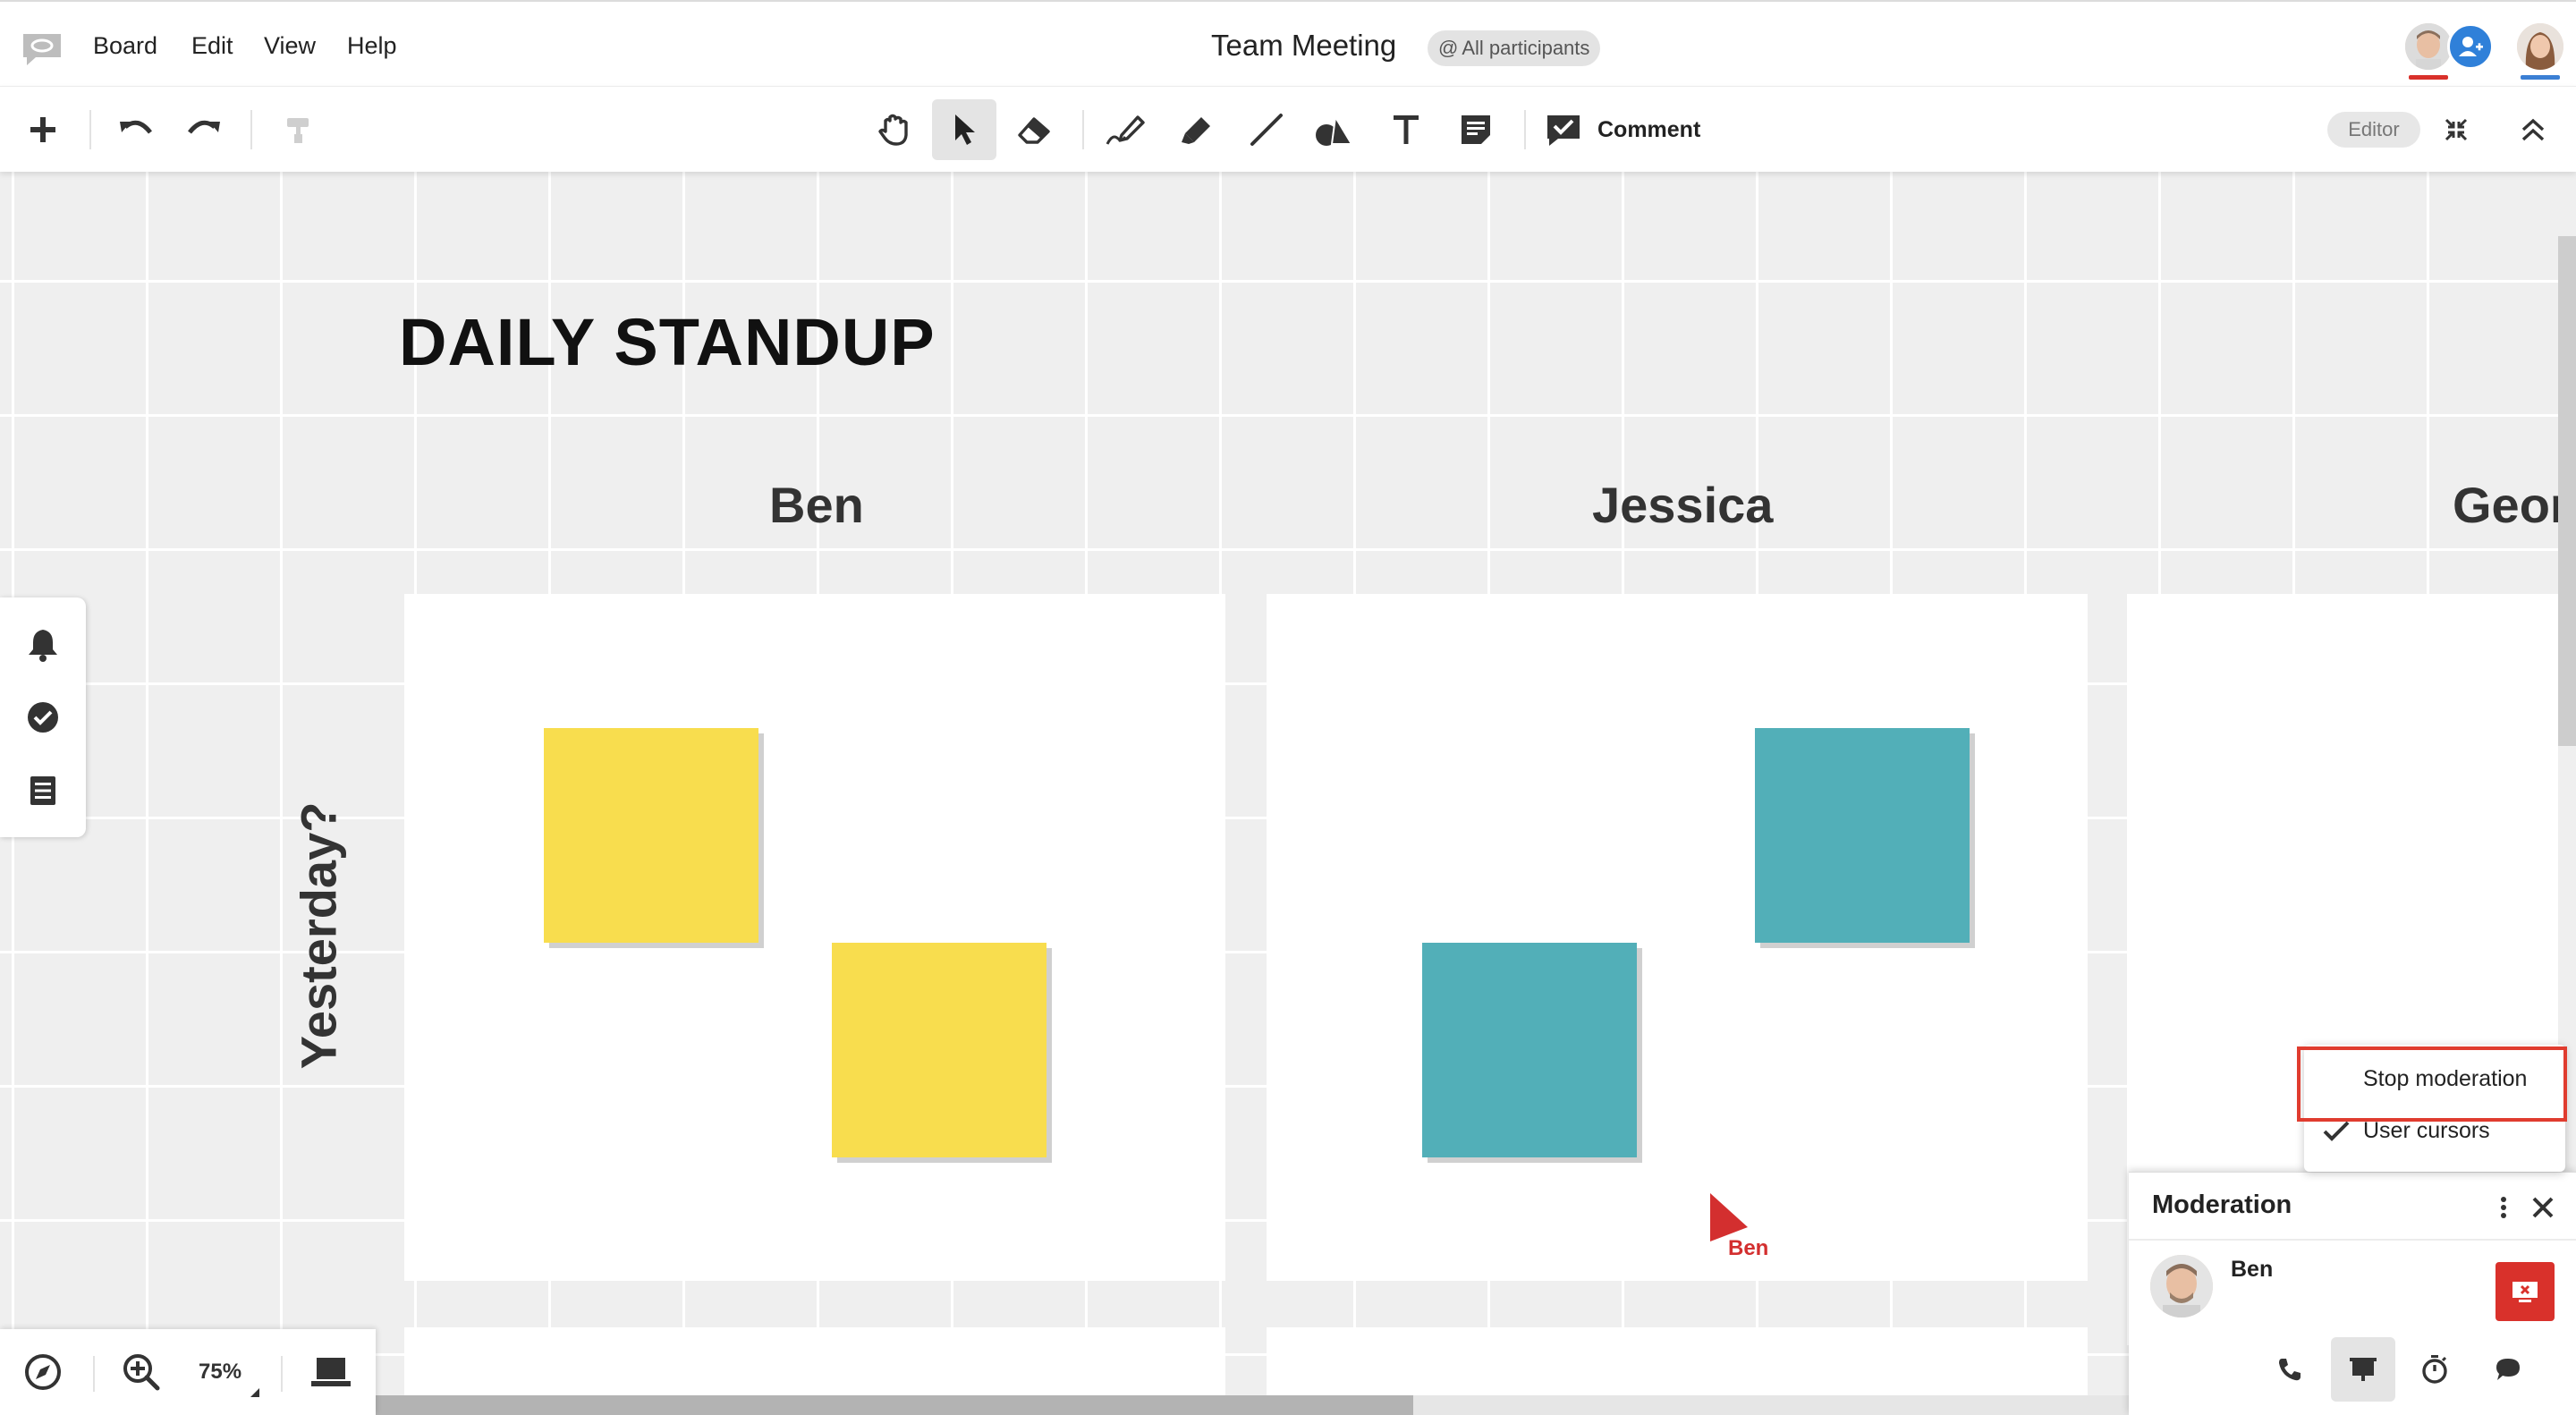  What do you see at coordinates (94, 1374) in the screenshot?
I see `bottom-divider` at bounding box center [94, 1374].